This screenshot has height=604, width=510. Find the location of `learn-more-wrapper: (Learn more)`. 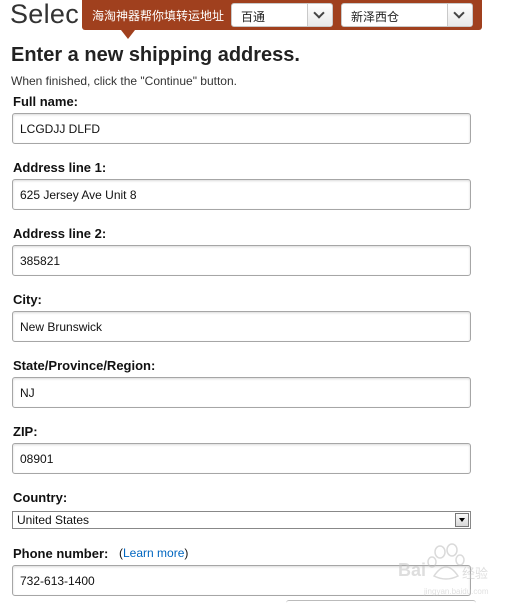

learn-more-wrapper: (Learn more) is located at coordinates (154, 553).